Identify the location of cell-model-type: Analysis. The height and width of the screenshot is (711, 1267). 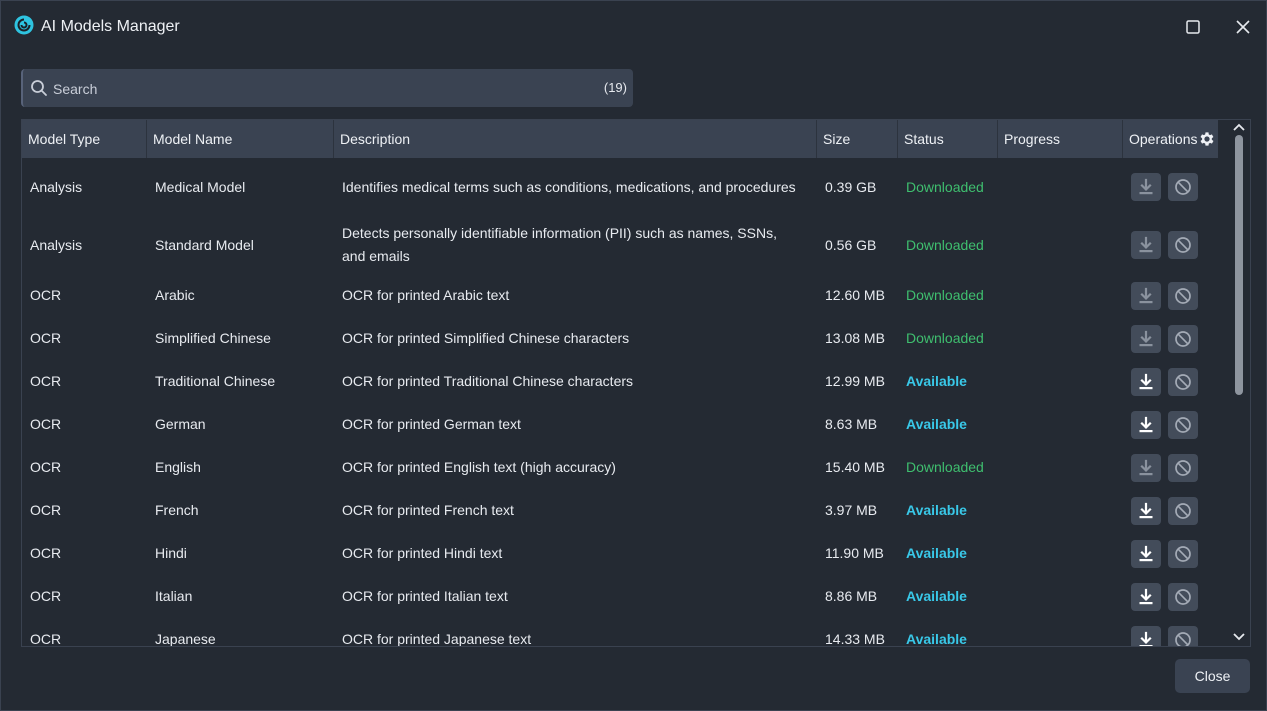
(84, 245).